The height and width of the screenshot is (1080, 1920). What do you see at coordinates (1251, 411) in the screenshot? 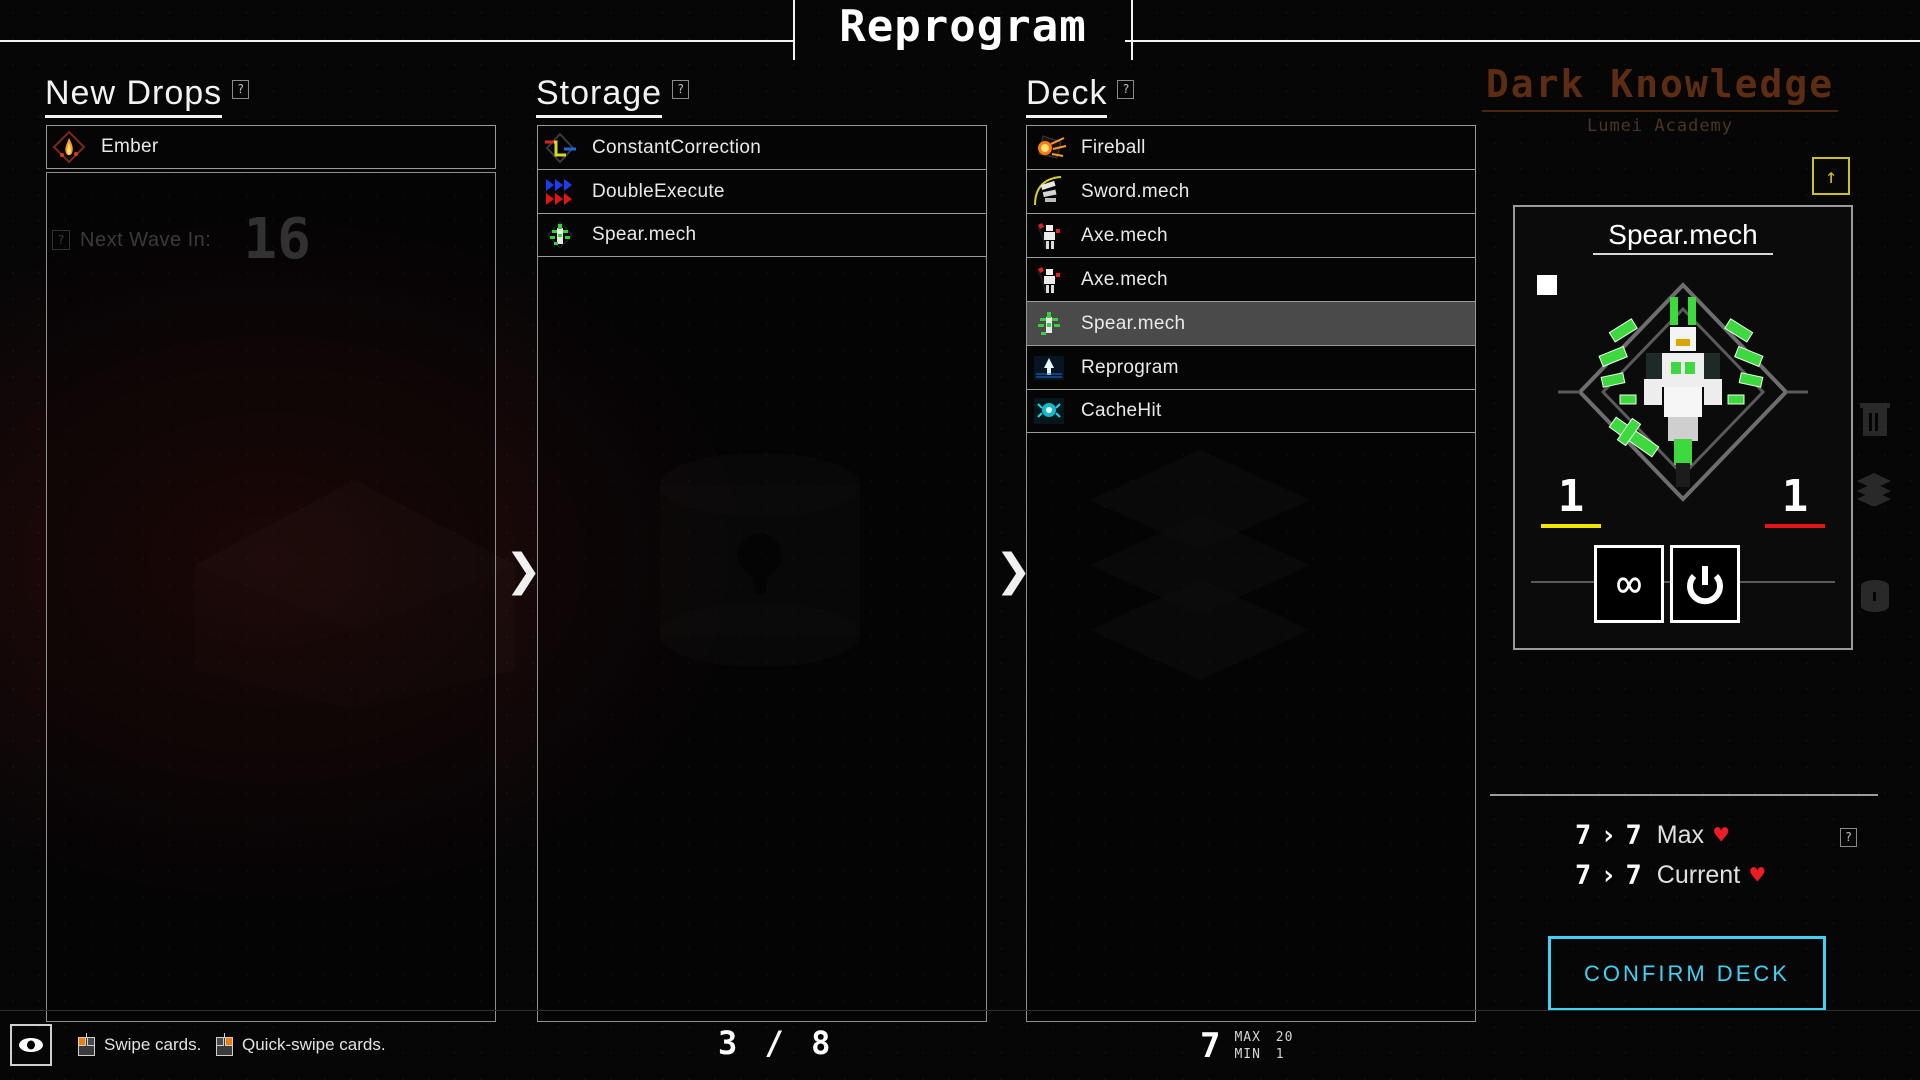
I see `list-item: CacheHit` at bounding box center [1251, 411].